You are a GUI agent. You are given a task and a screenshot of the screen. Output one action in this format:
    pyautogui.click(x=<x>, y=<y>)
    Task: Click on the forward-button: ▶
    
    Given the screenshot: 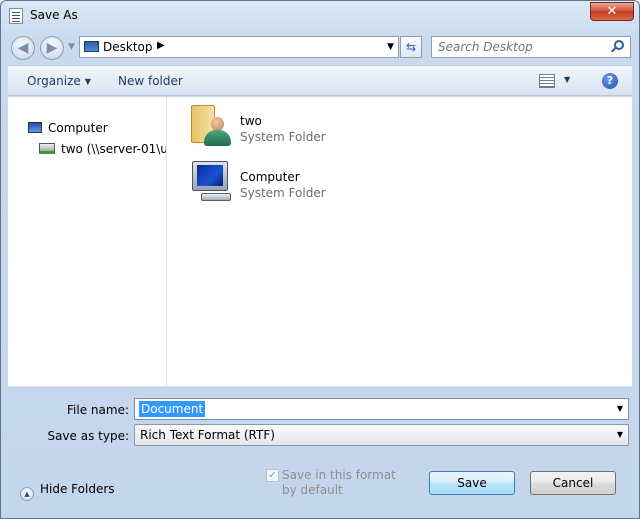 What is the action you would take?
    pyautogui.click(x=52, y=48)
    